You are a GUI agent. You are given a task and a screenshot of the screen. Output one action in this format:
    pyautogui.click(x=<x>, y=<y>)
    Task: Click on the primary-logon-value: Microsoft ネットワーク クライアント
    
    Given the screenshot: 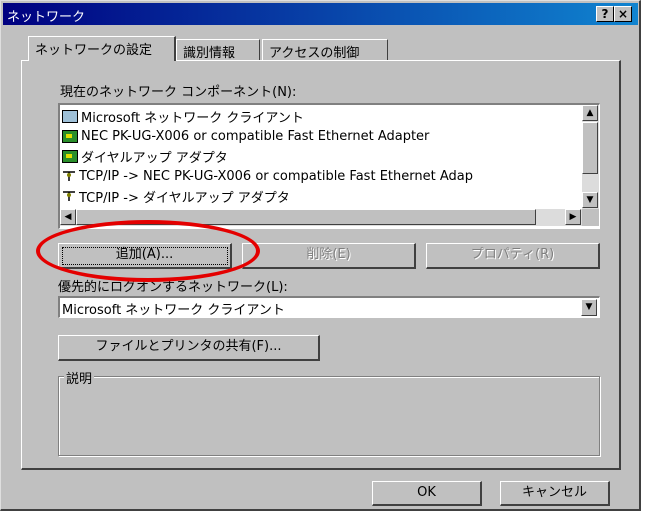 What is the action you would take?
    pyautogui.click(x=173, y=310)
    